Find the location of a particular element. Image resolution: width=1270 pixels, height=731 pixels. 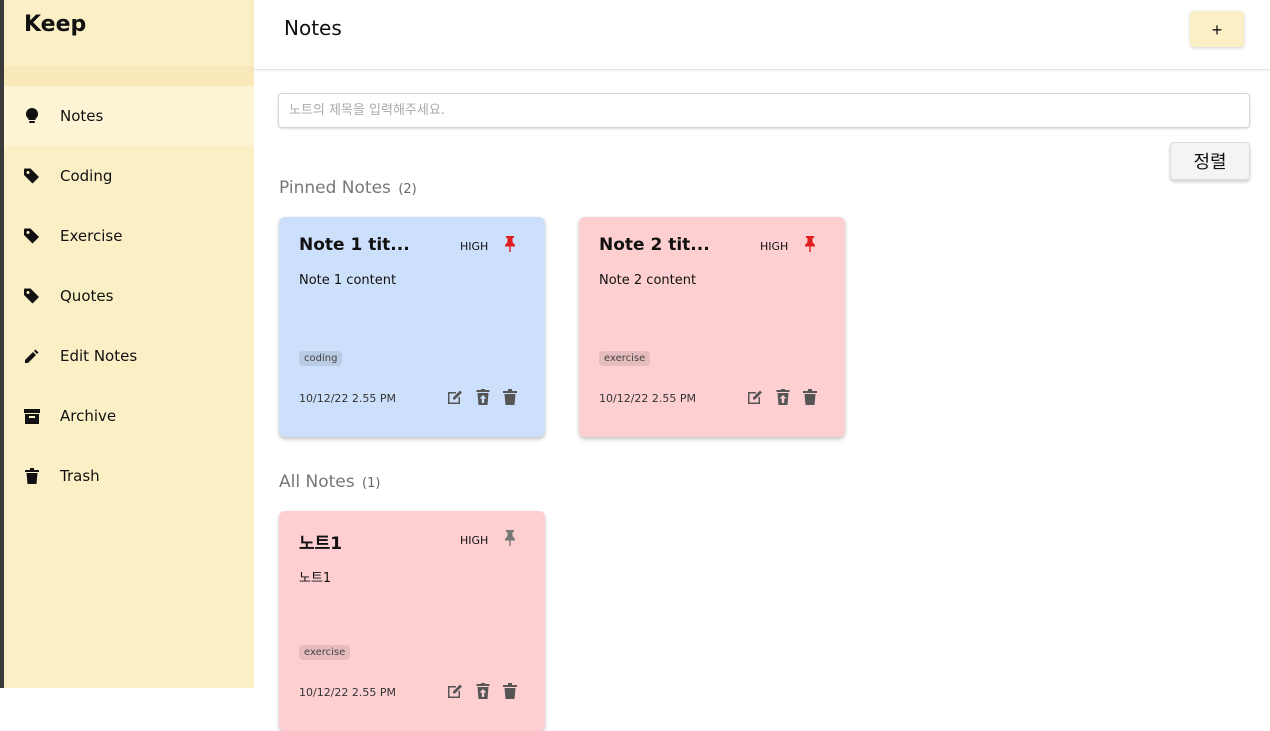

pinned-notes-heading: Pinned Notes (2) is located at coordinates (348, 188).